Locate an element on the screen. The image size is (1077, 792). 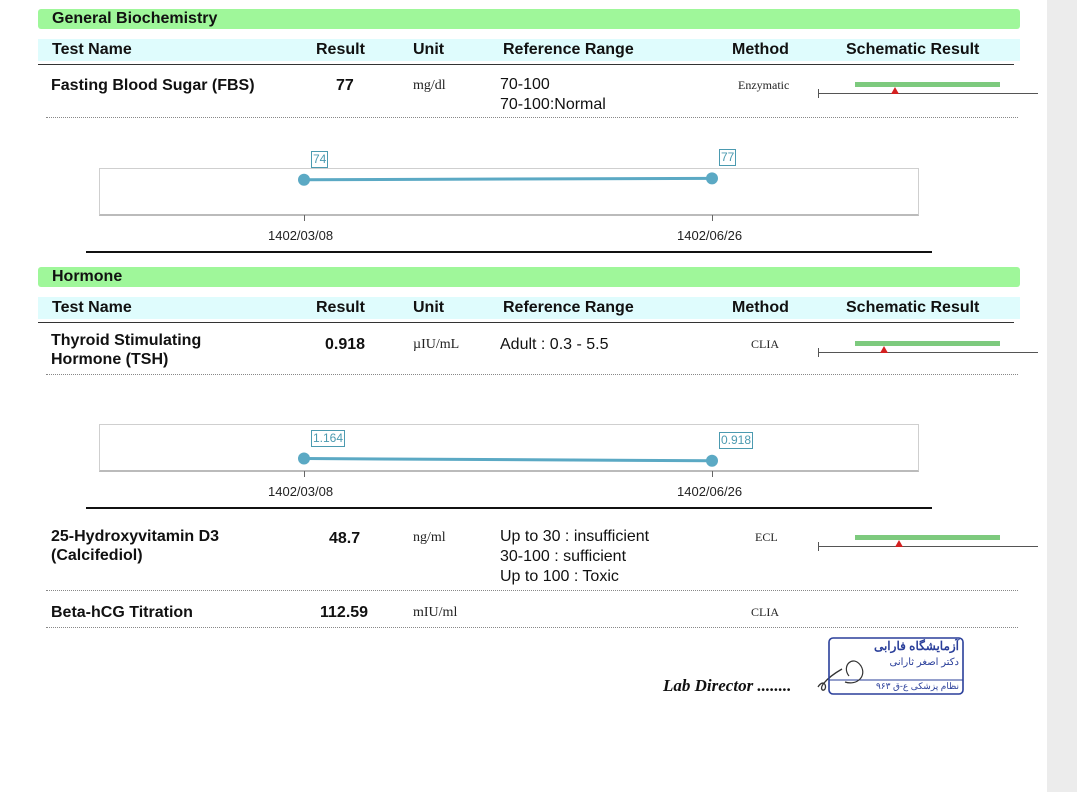
stamp-line1: آزمایشگاه فارابی is located at coordinates (916, 646).